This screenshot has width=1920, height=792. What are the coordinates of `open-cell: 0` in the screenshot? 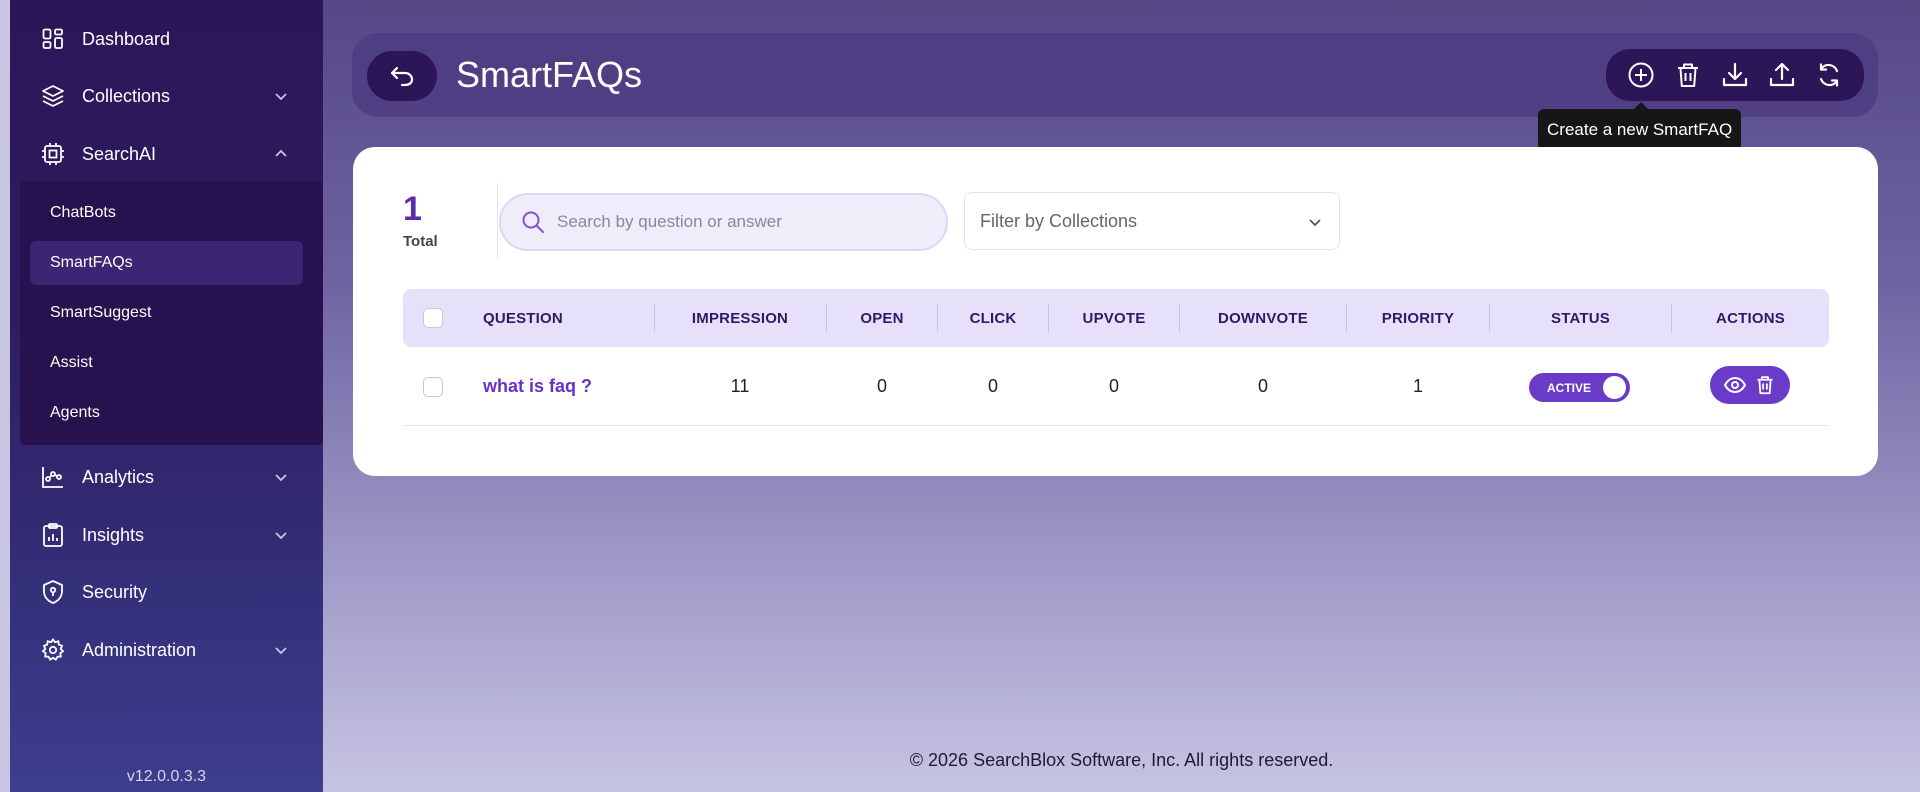 It's located at (881, 386).